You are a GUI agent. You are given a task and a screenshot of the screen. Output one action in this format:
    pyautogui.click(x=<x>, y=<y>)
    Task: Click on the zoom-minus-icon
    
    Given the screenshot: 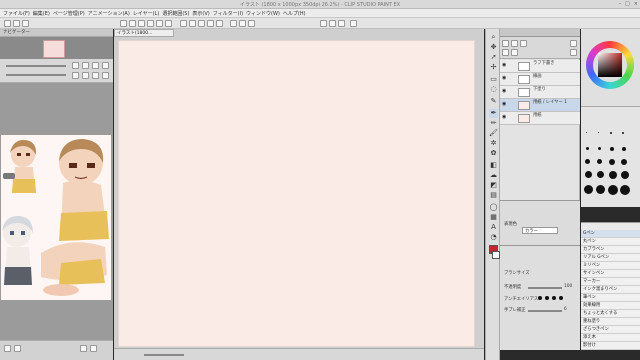 What is the action you would take?
    pyautogui.click(x=95, y=65)
    